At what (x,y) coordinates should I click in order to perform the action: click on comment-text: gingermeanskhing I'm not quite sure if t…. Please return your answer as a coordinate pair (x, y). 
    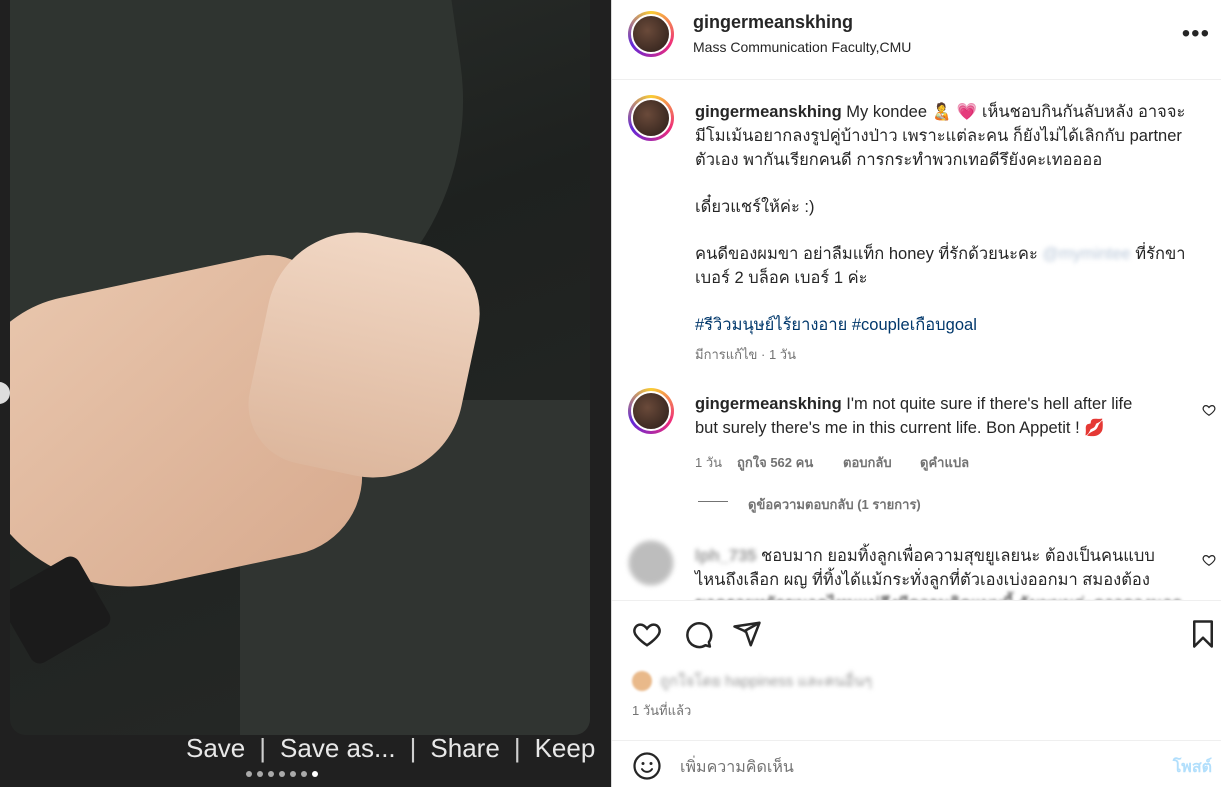
    Looking at the image, I should click on (950, 416).